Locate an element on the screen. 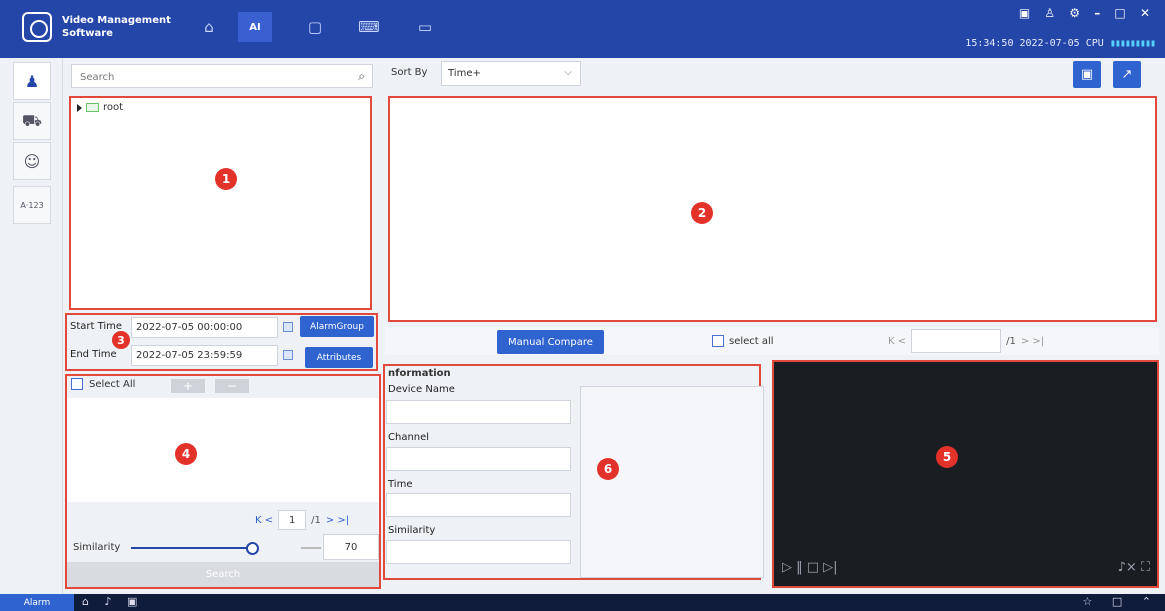 The image size is (1165, 611). rail-vehicle-icon: ⛟ is located at coordinates (32, 121).